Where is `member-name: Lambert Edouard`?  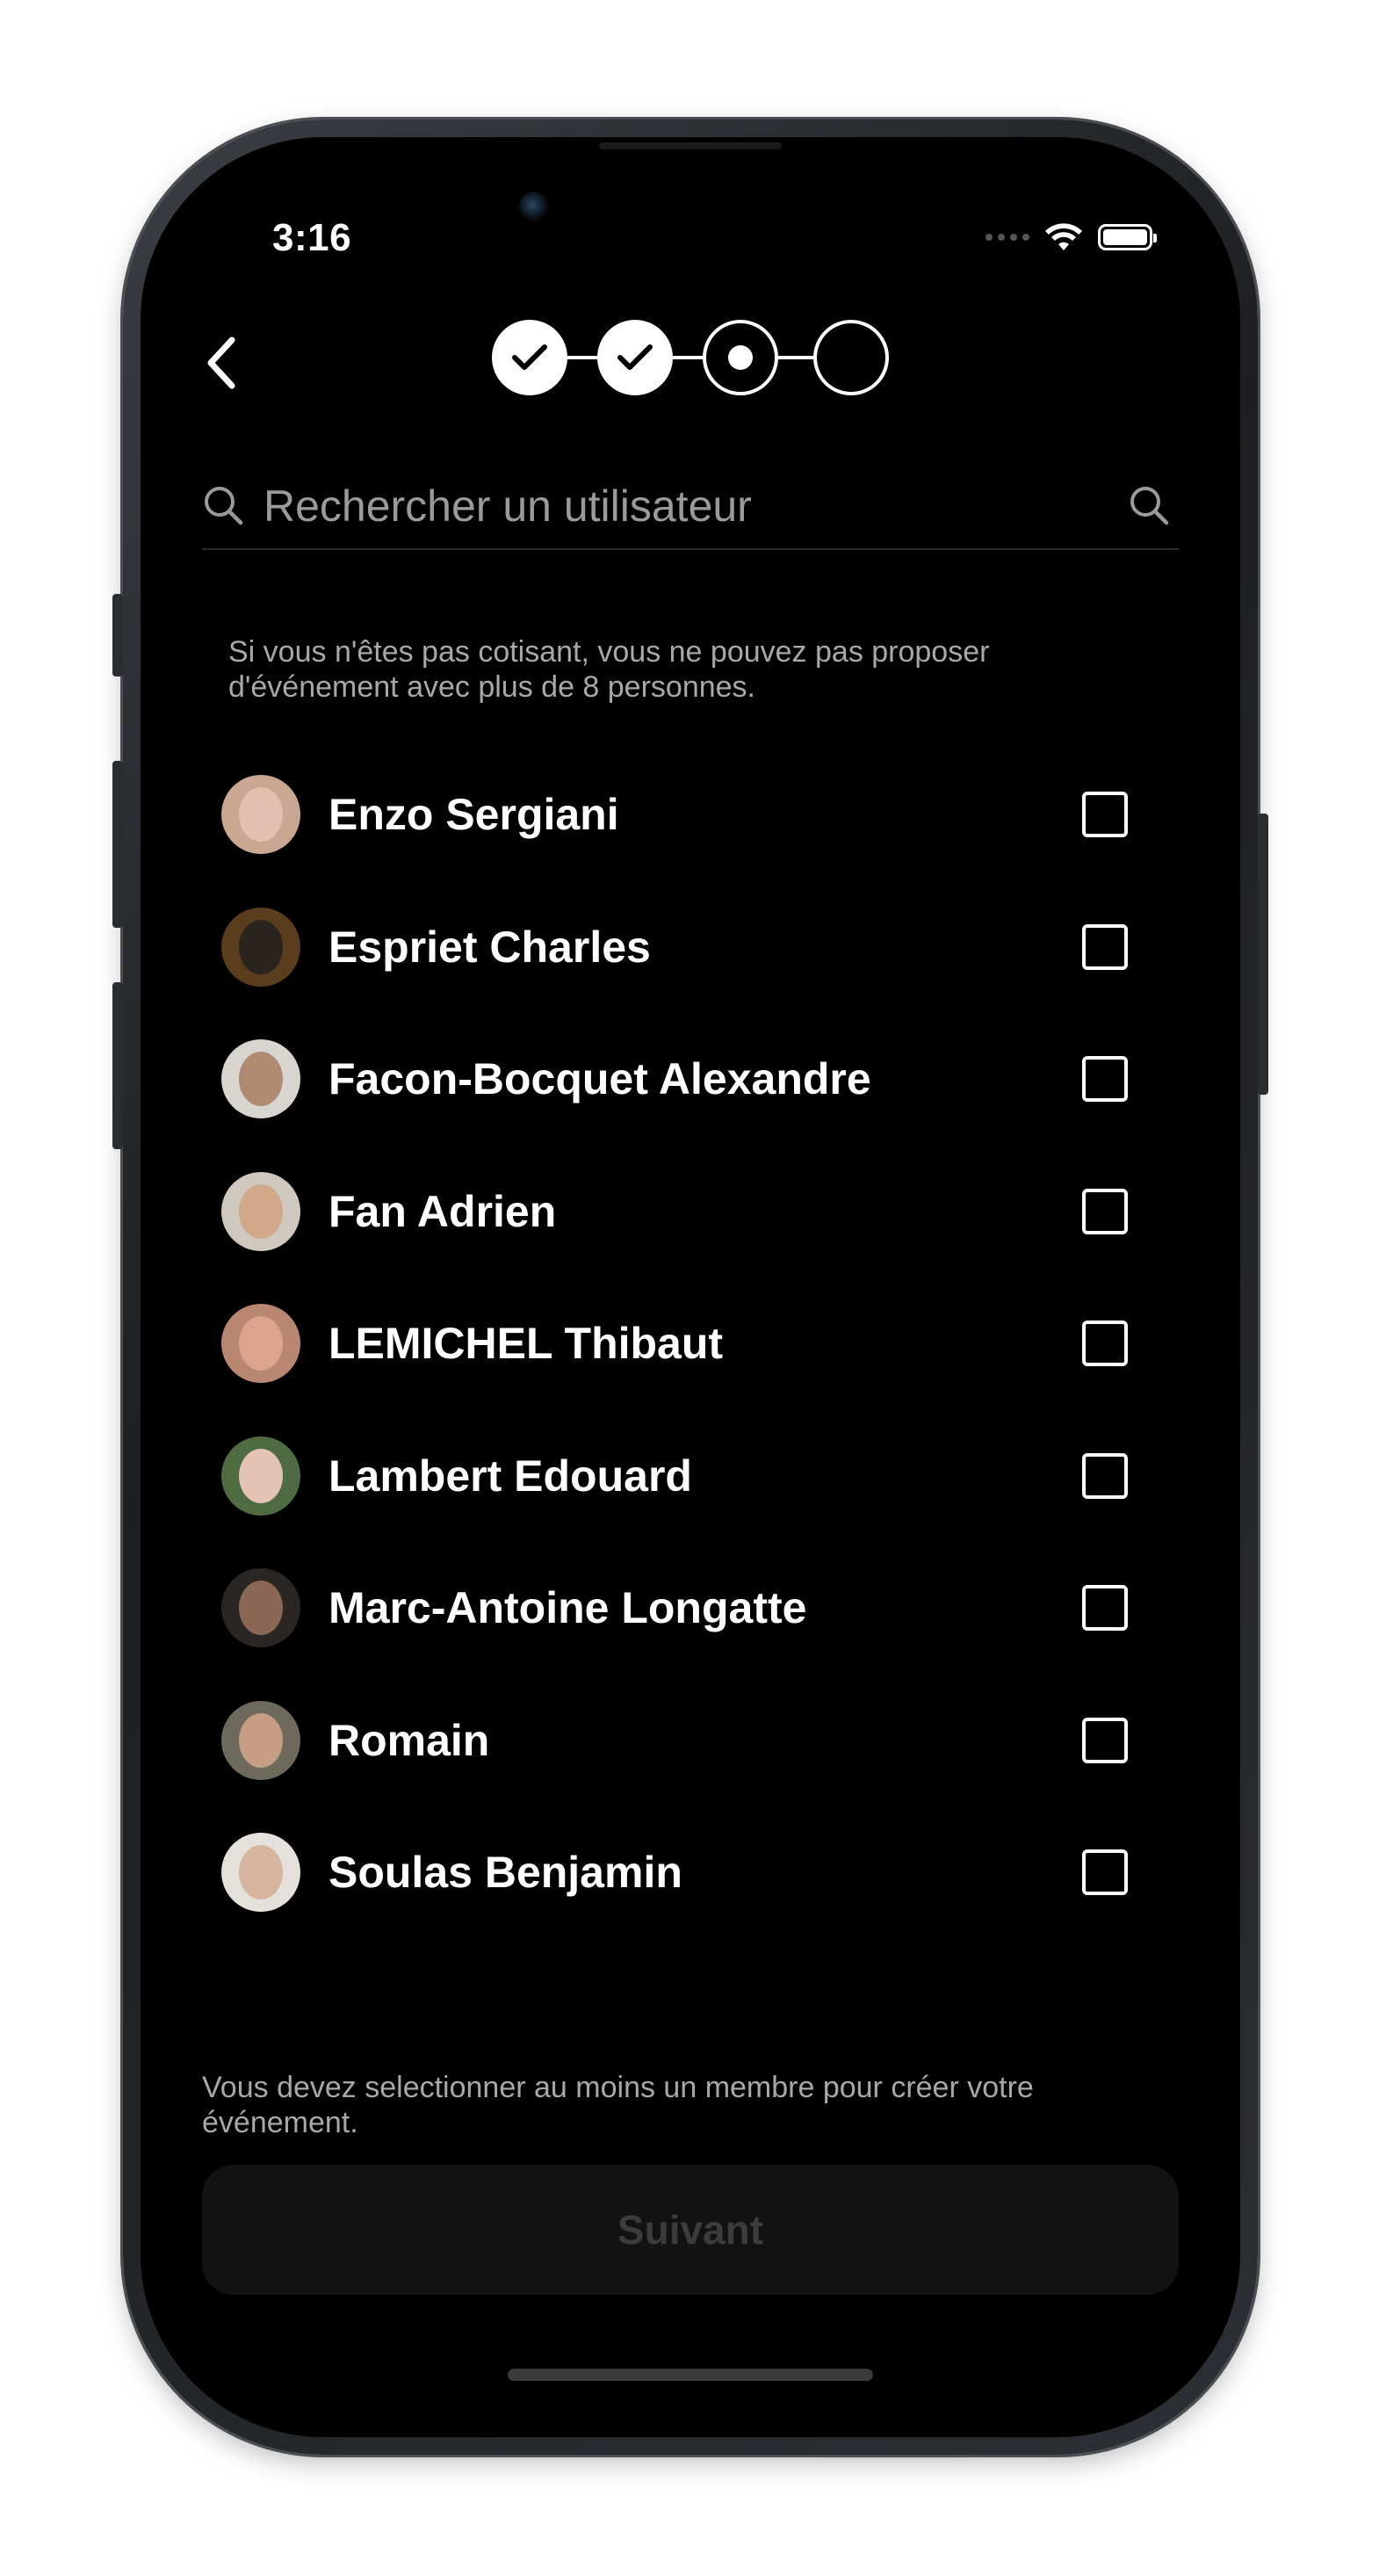 member-name: Lambert Edouard is located at coordinates (511, 1476).